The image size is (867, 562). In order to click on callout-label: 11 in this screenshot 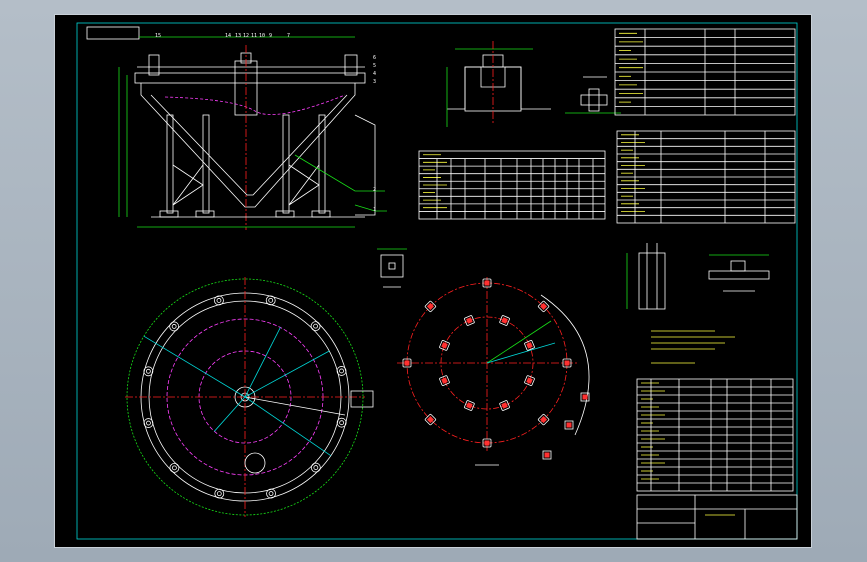, I will do `click(254, 36)`.